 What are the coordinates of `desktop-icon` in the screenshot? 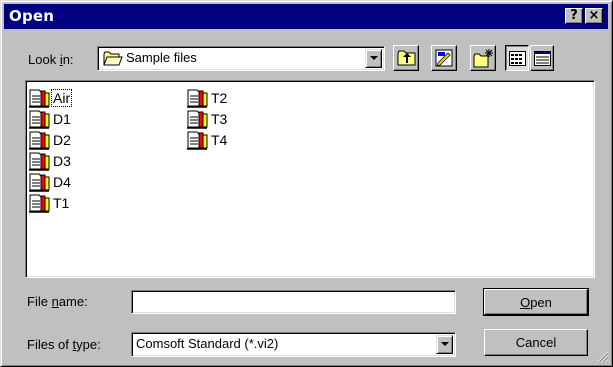 It's located at (444, 58).